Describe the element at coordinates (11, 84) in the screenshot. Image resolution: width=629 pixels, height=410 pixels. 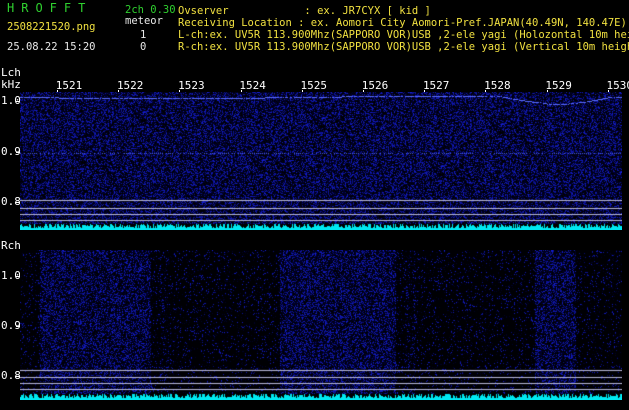
I see `lch-unit: kHz` at that location.